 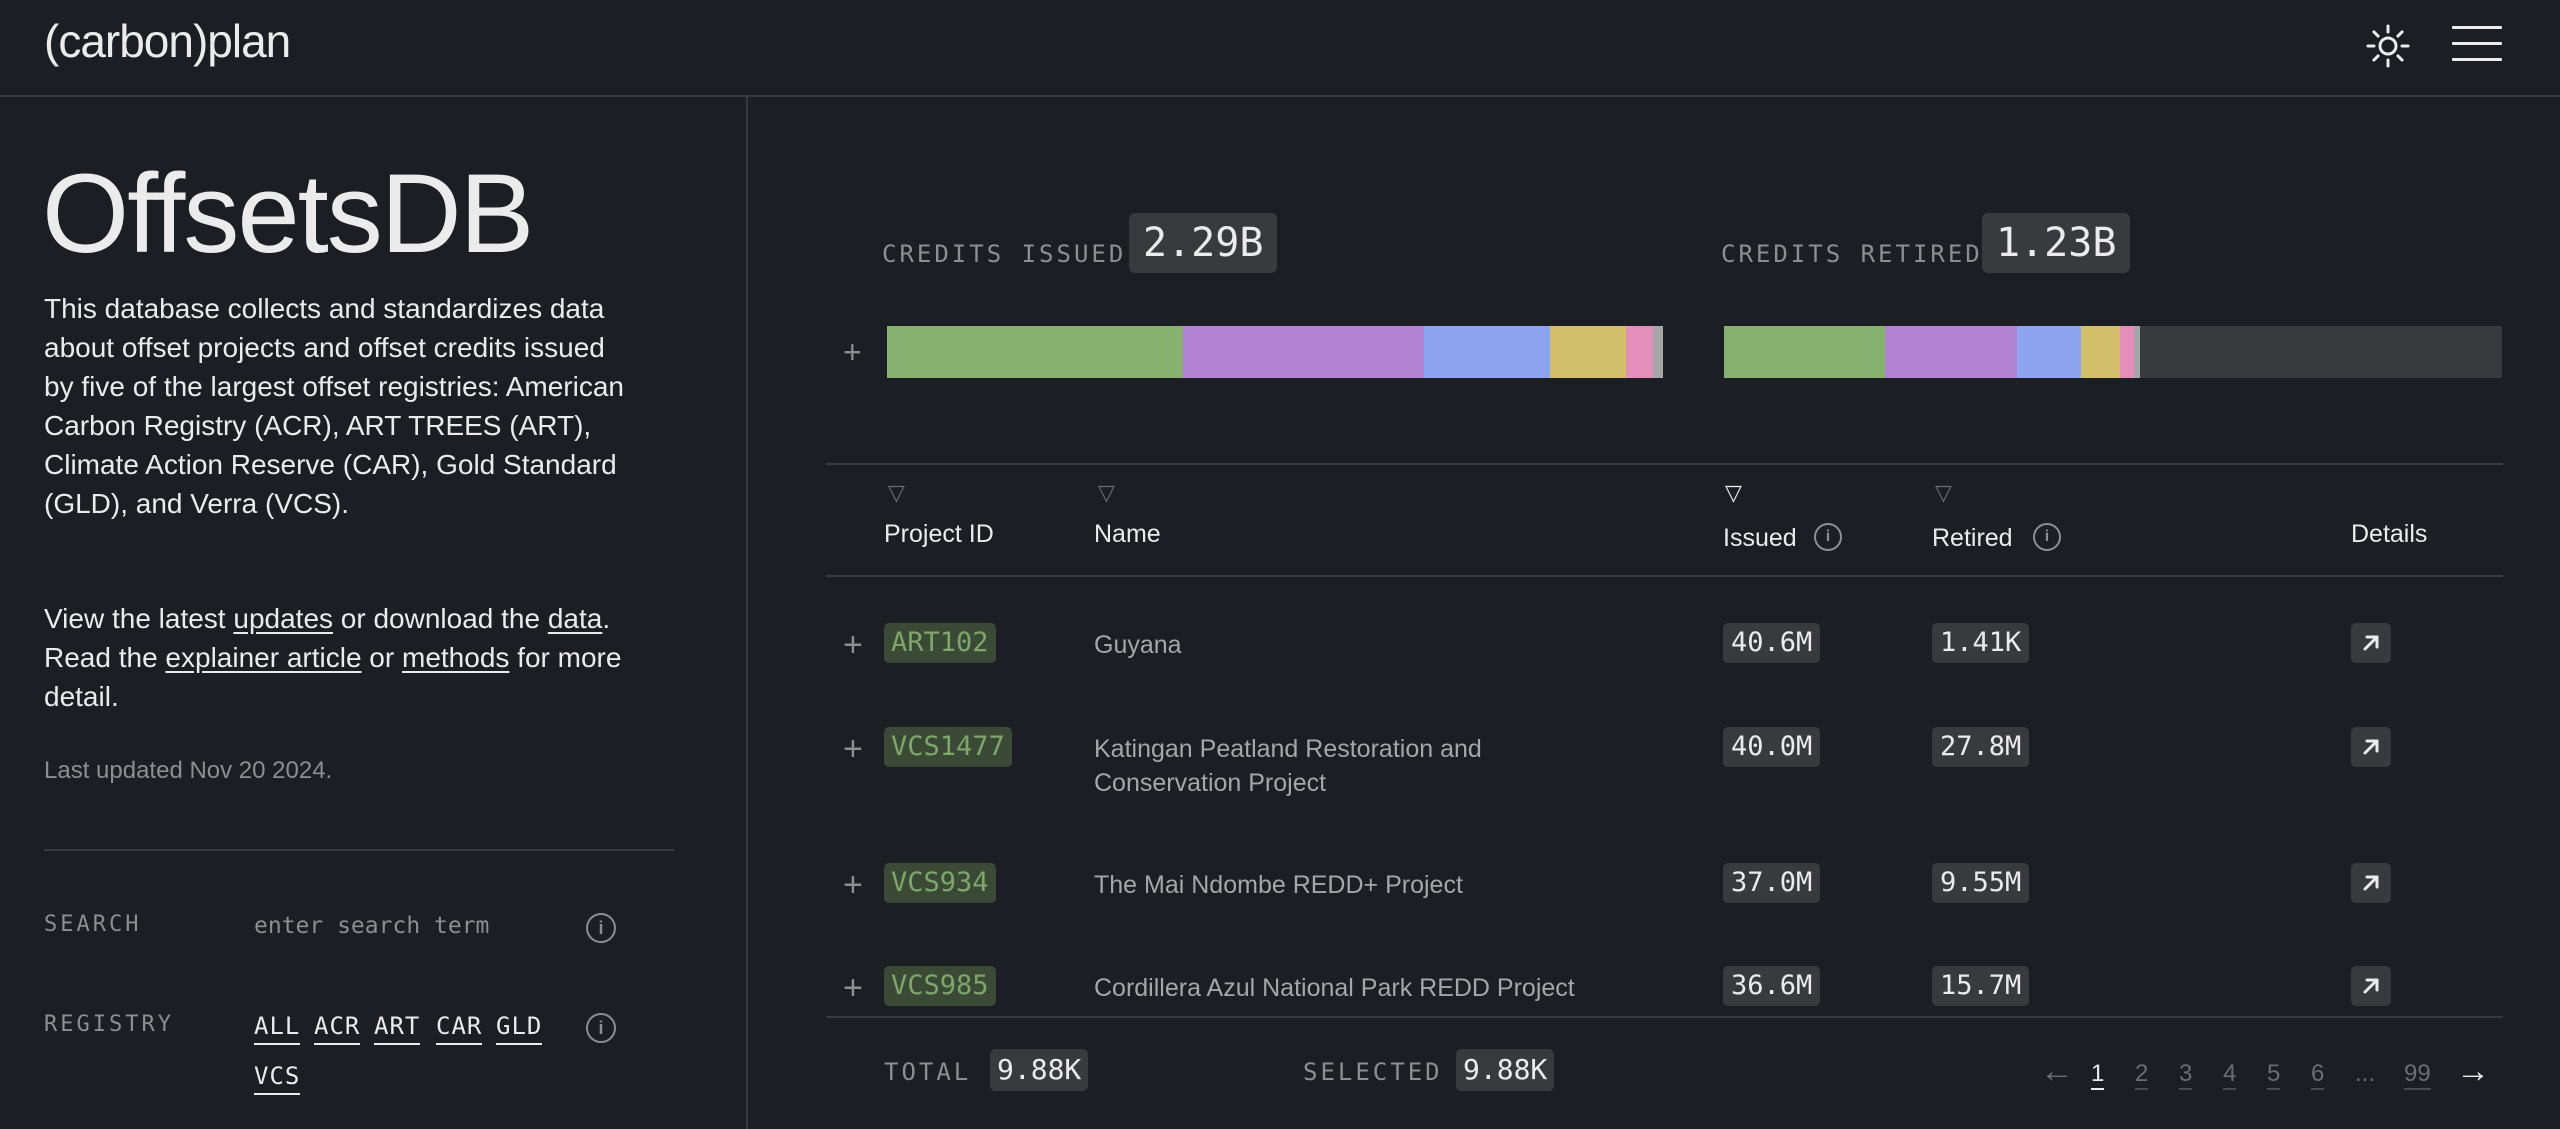 I want to click on credits-retired-bar, so click(x=2113, y=352).